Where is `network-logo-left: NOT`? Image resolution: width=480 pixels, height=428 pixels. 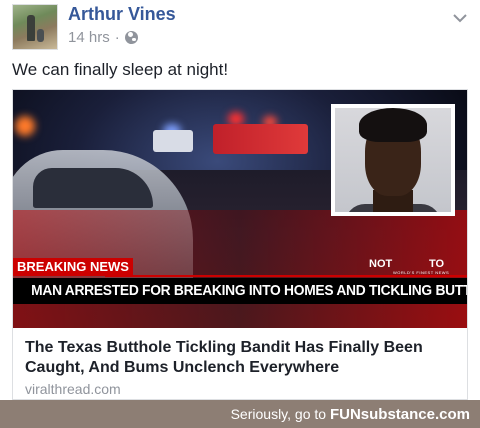
network-logo-left: NOT is located at coordinates (381, 264).